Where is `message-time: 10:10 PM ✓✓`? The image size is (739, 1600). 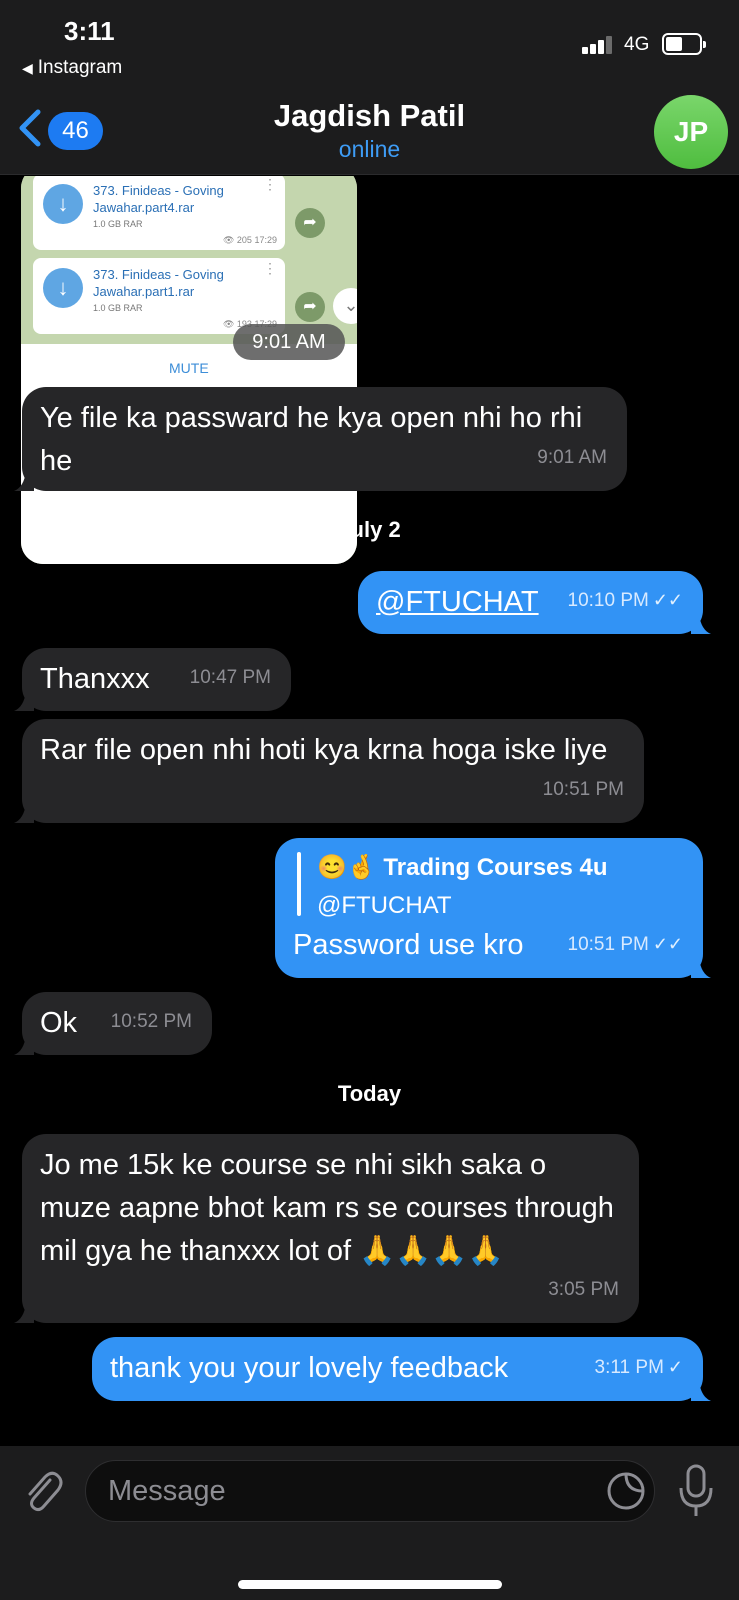
message-time: 10:10 PM ✓✓ is located at coordinates (626, 600).